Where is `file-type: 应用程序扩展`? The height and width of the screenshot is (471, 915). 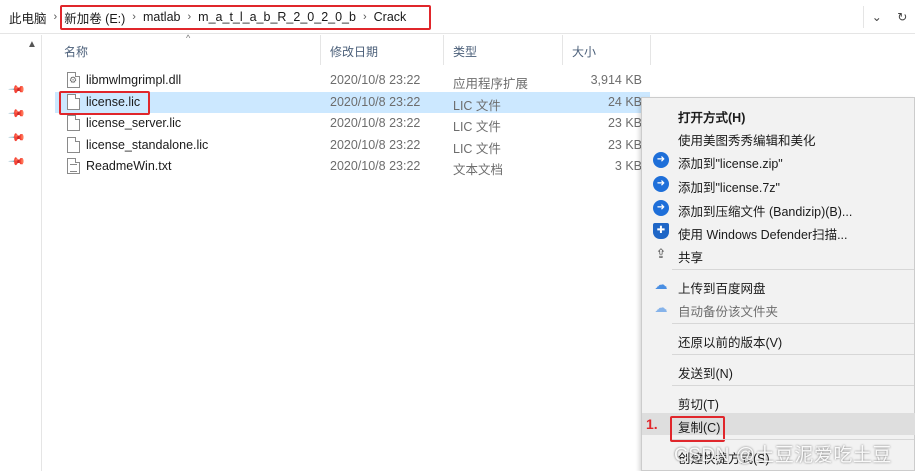 file-type: 应用程序扩展 is located at coordinates (491, 84).